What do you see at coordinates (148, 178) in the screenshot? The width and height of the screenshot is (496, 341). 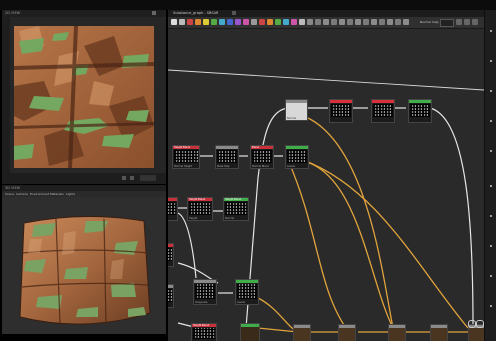 I see `viewport-2d-zoom-field` at bounding box center [148, 178].